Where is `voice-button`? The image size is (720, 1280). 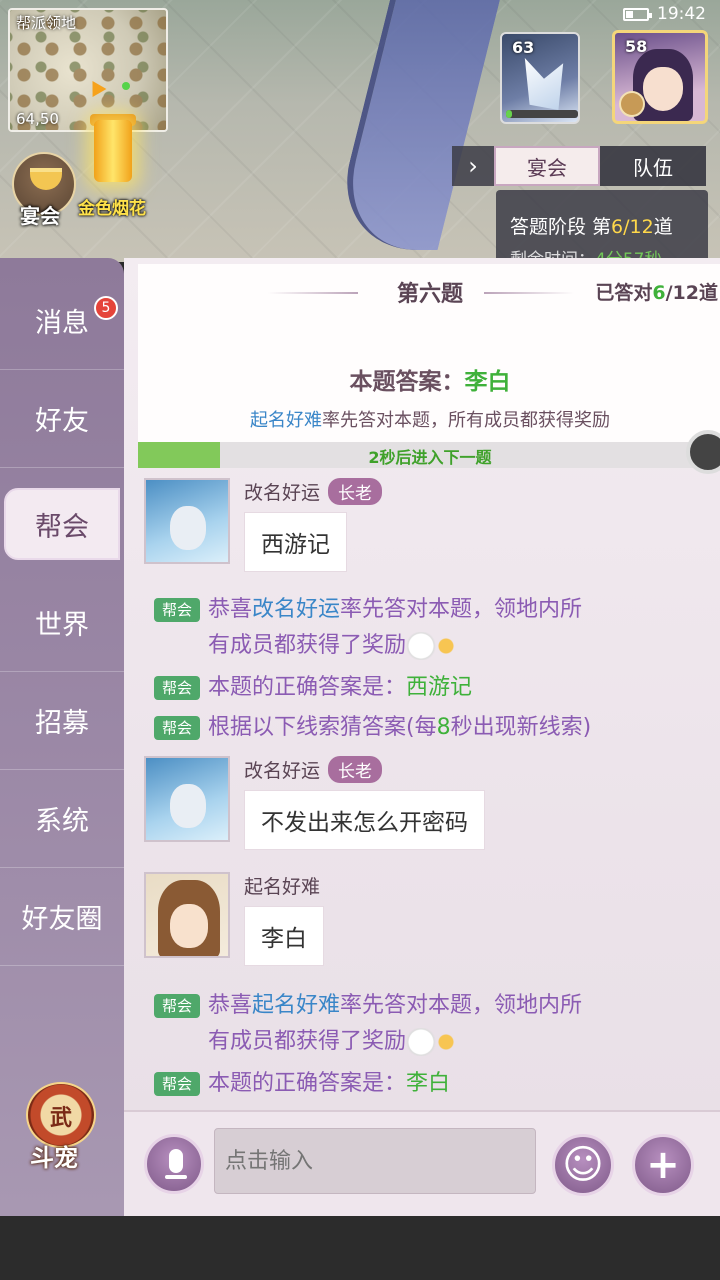 voice-button is located at coordinates (174, 1164).